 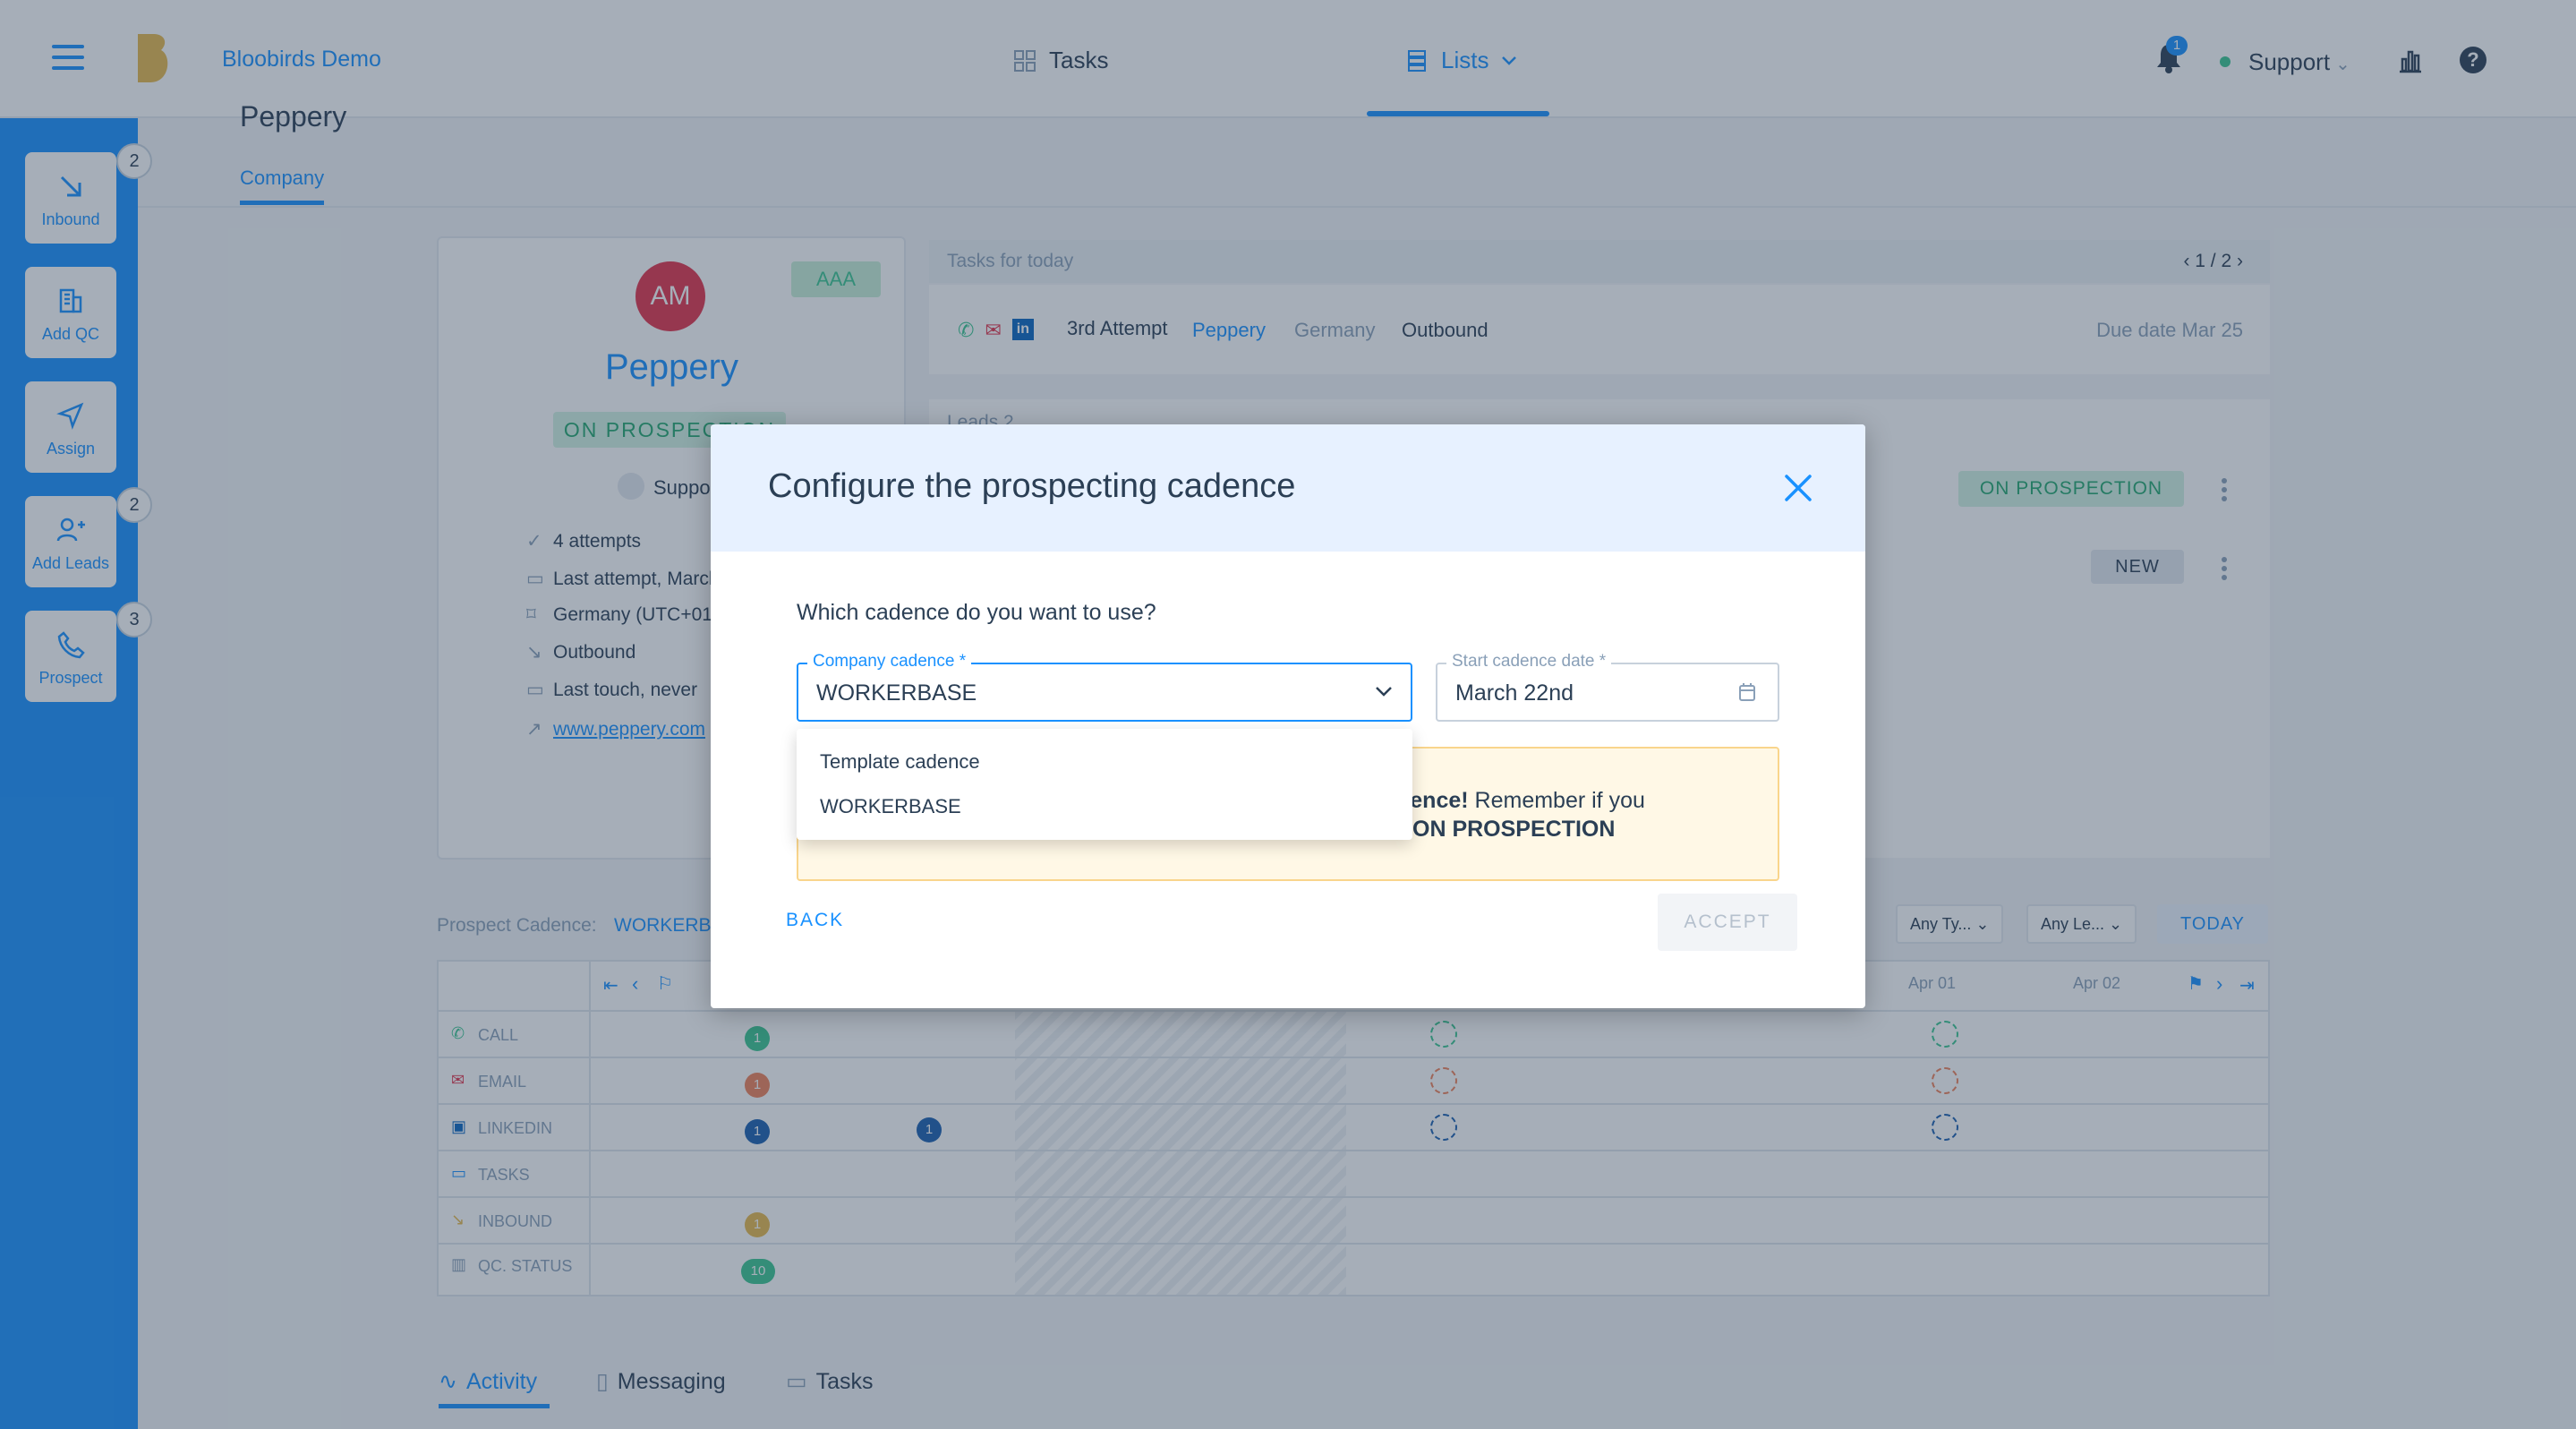 I want to click on close-icon, so click(x=1798, y=488).